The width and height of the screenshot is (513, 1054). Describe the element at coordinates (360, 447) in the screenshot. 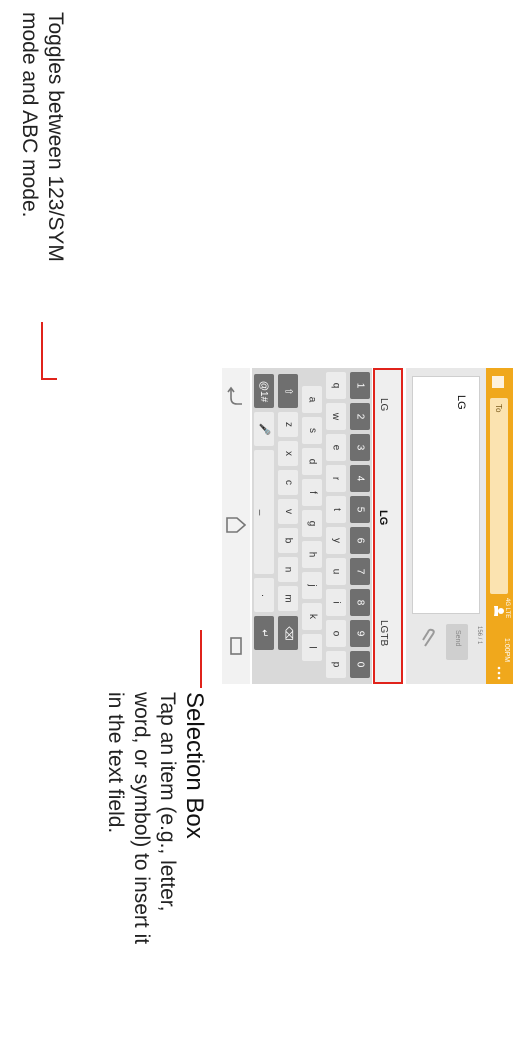

I see `number-key-3: 3` at that location.